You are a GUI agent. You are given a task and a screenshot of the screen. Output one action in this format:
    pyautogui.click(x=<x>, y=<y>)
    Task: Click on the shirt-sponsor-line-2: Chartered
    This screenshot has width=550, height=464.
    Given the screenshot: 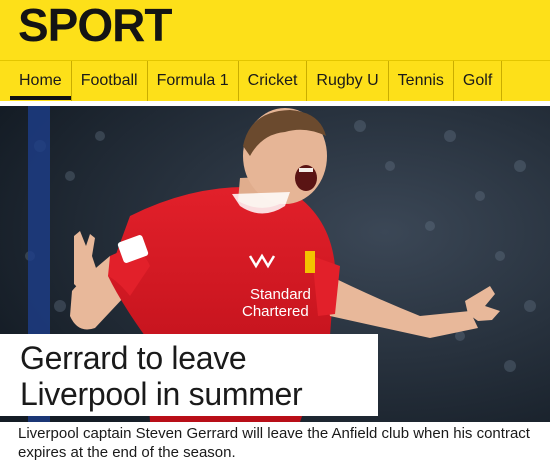 What is the action you would take?
    pyautogui.click(x=275, y=311)
    